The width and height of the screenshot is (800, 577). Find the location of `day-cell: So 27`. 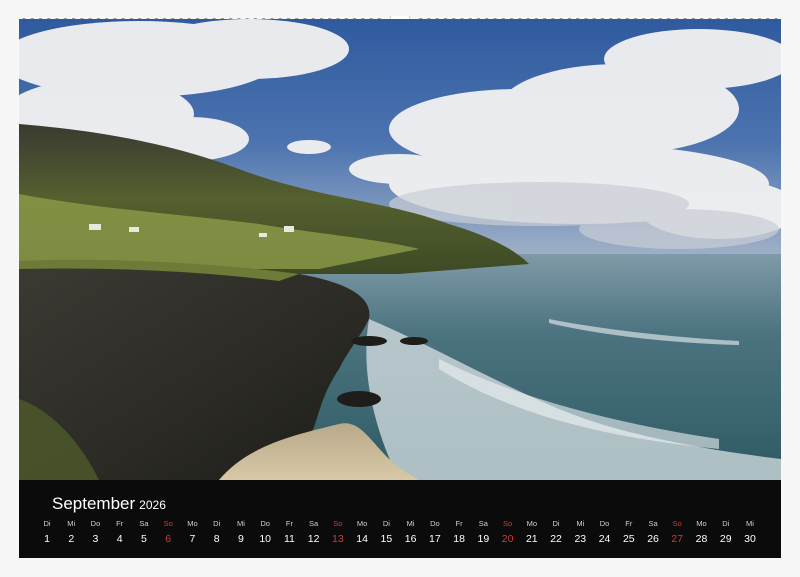

day-cell: So 27 is located at coordinates (677, 532).